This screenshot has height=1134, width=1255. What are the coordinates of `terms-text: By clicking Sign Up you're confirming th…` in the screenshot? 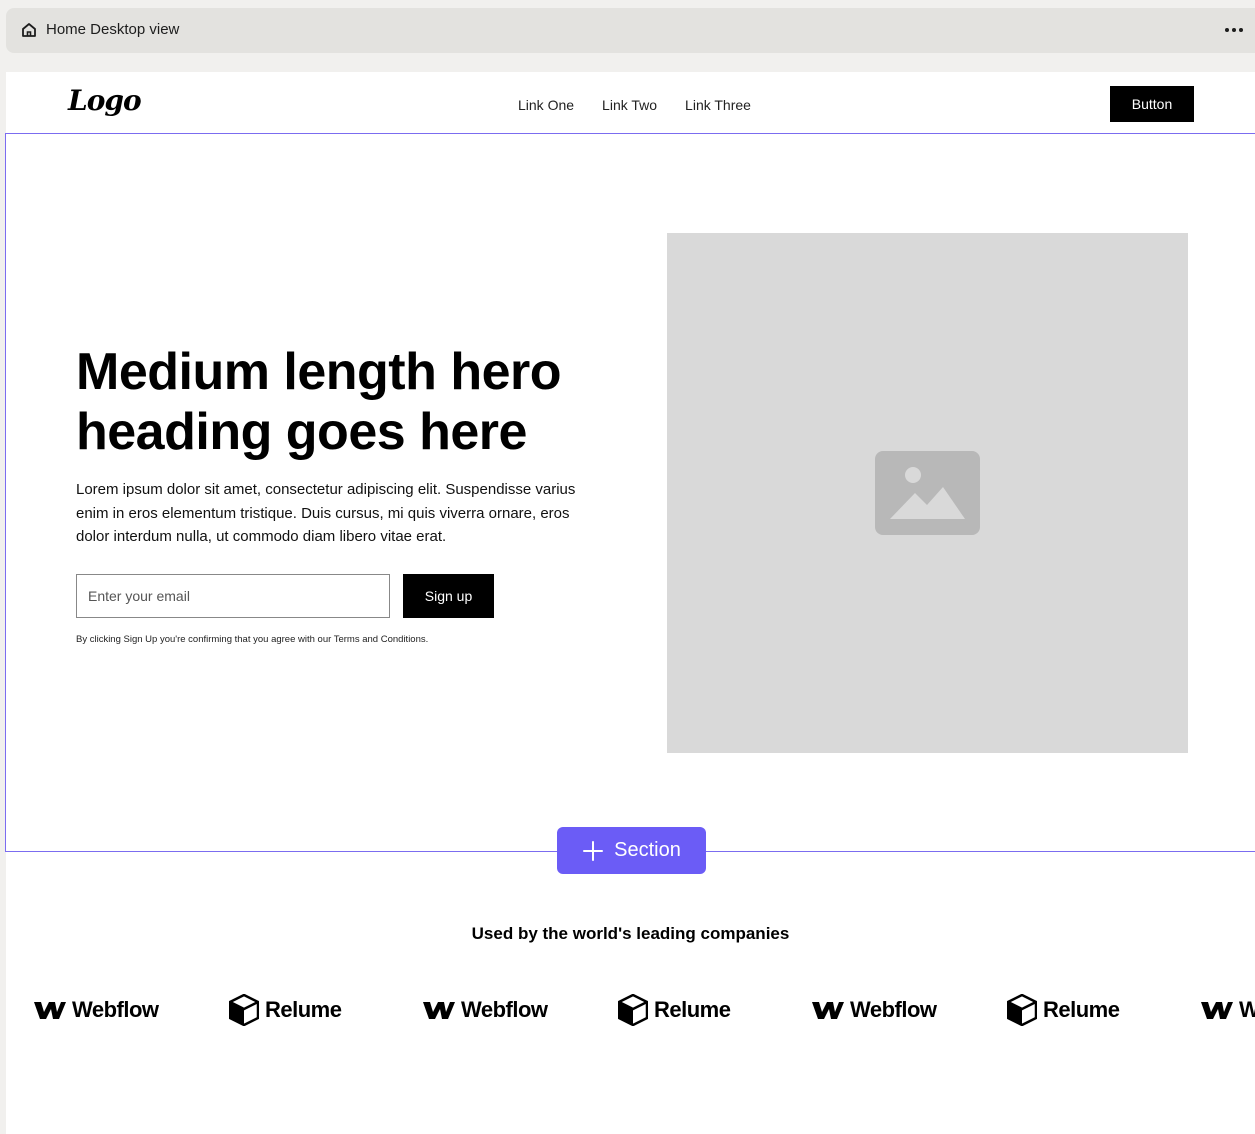 It's located at (252, 639).